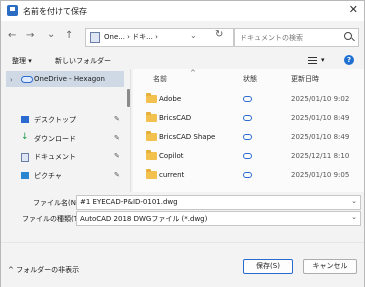 This screenshot has width=365, height=287. What do you see at coordinates (170, 99) in the screenshot?
I see `file-name: Adobe` at bounding box center [170, 99].